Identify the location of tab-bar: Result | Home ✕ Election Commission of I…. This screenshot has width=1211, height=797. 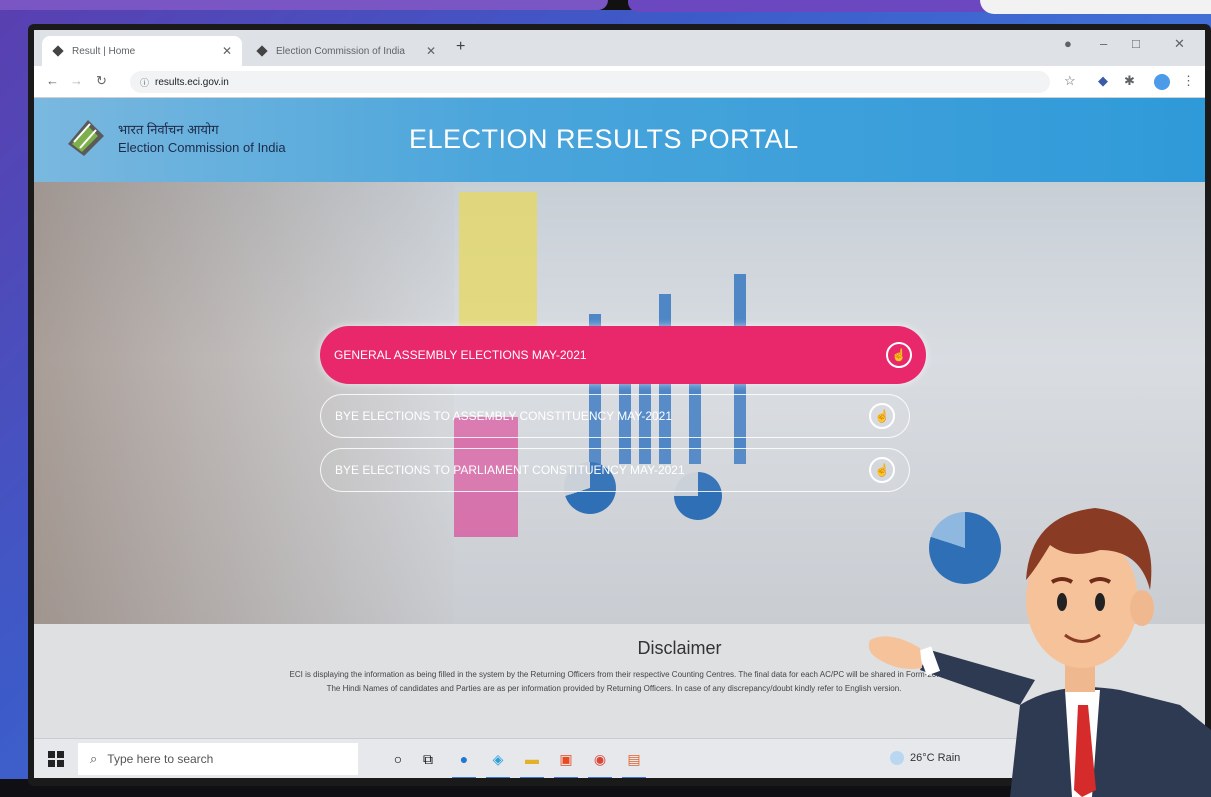
(619, 48).